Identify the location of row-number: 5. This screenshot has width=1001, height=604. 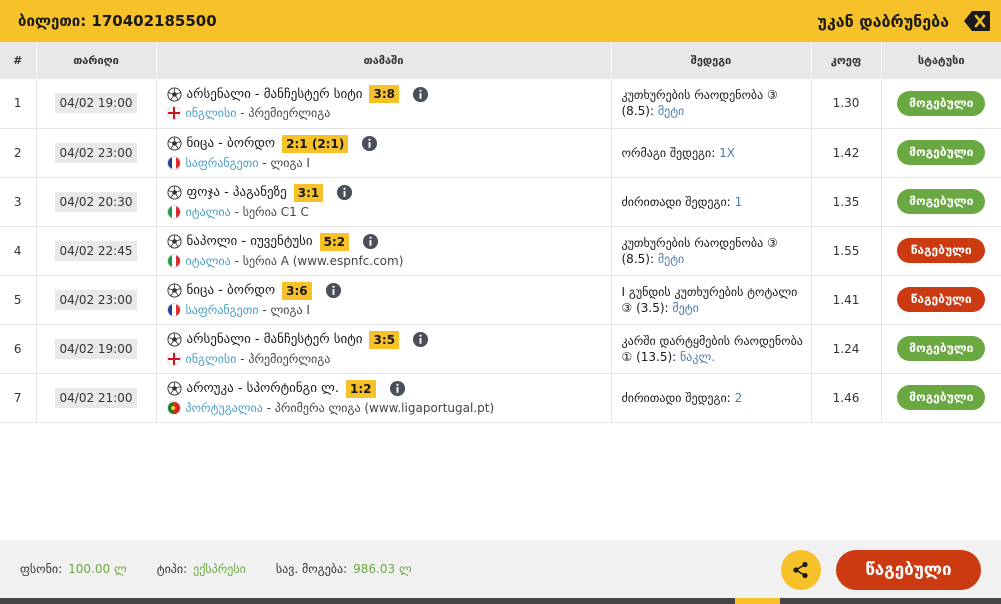
(18, 300).